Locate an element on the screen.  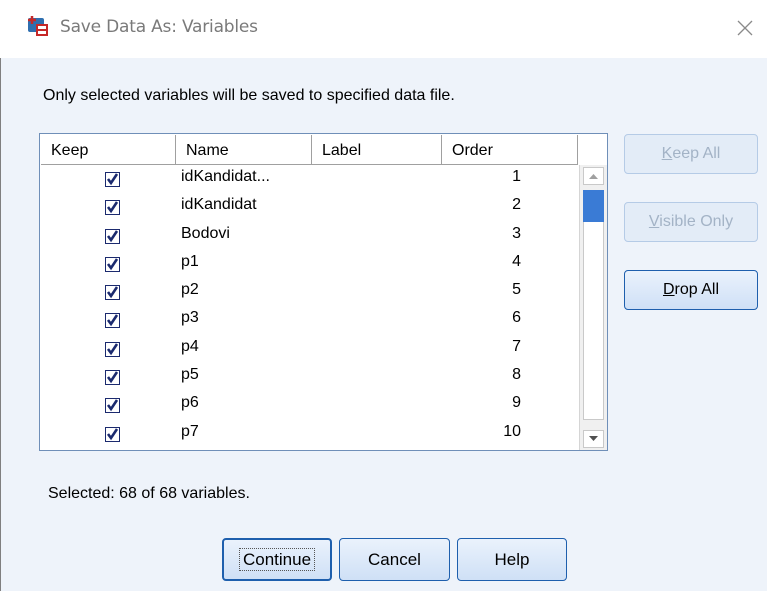
vertical-scrollbar is located at coordinates (593, 307).